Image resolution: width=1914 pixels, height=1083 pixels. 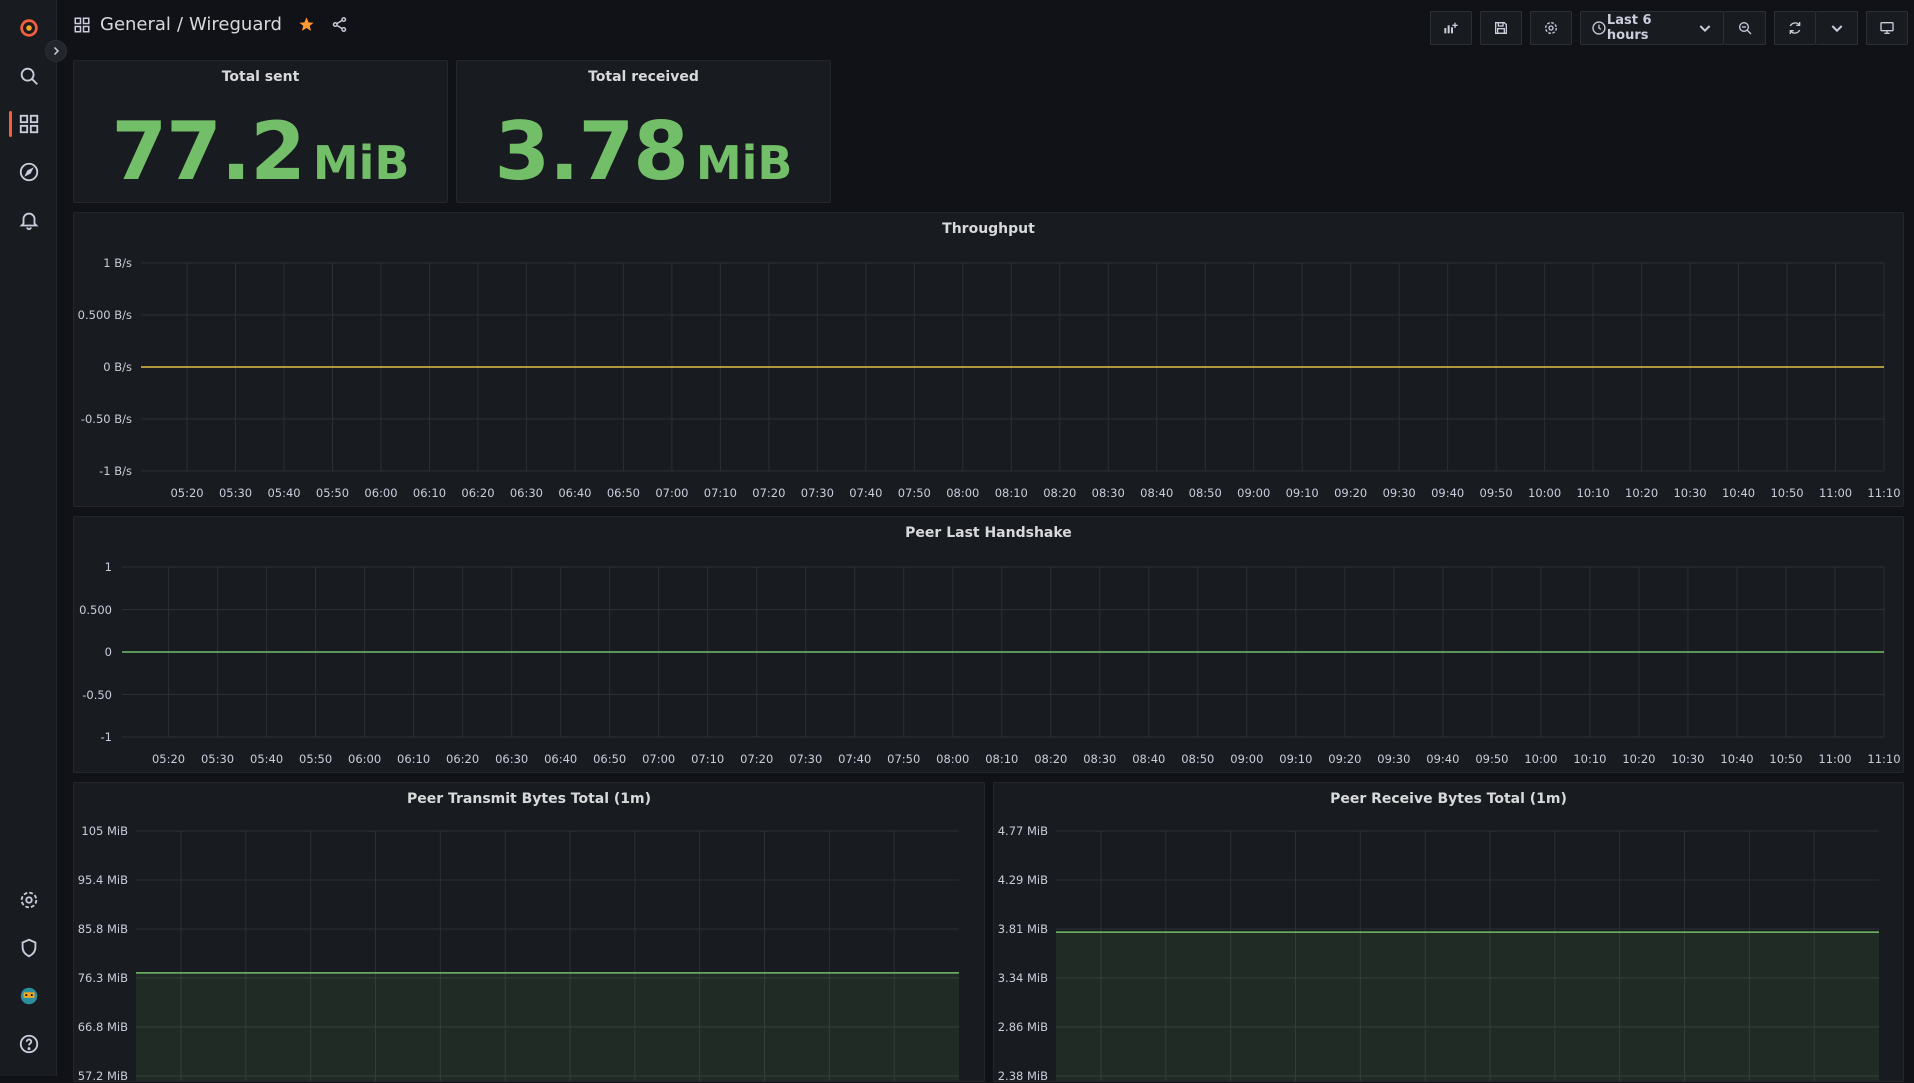 What do you see at coordinates (1835, 759) in the screenshot?
I see `x-tick-label: 11:00` at bounding box center [1835, 759].